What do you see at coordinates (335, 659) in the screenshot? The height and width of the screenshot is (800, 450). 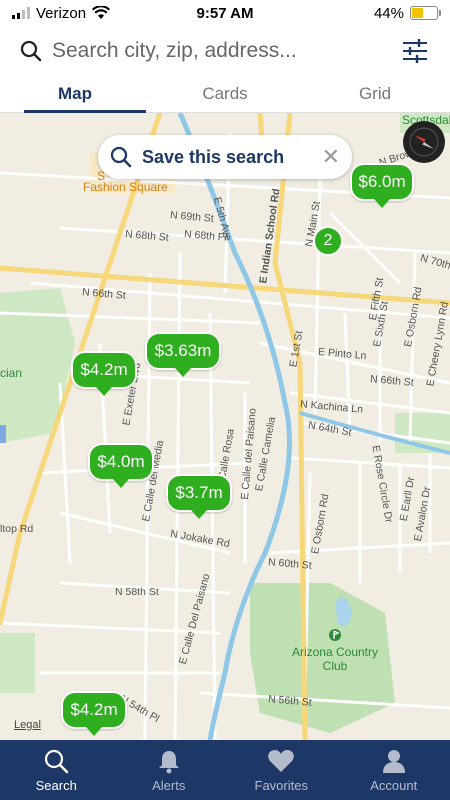 I see `poi-country-club-label: Arizona Country Club` at bounding box center [335, 659].